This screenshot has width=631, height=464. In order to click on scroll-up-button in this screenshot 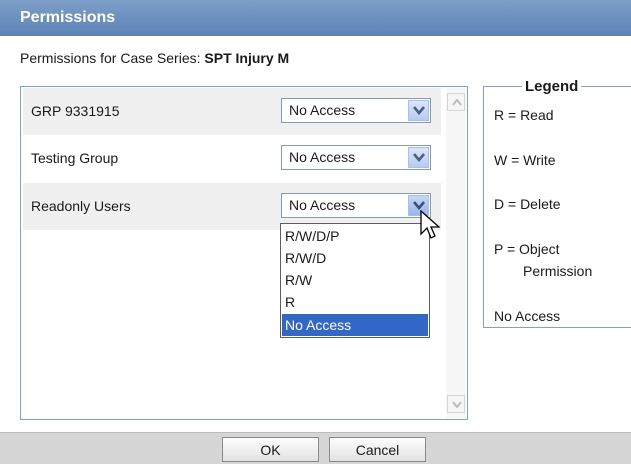, I will do `click(456, 102)`.